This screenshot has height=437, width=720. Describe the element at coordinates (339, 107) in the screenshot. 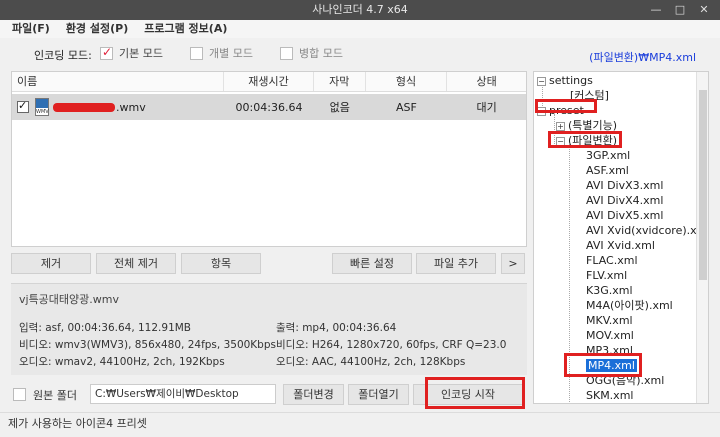

I see `row-subtitle: 없음` at that location.